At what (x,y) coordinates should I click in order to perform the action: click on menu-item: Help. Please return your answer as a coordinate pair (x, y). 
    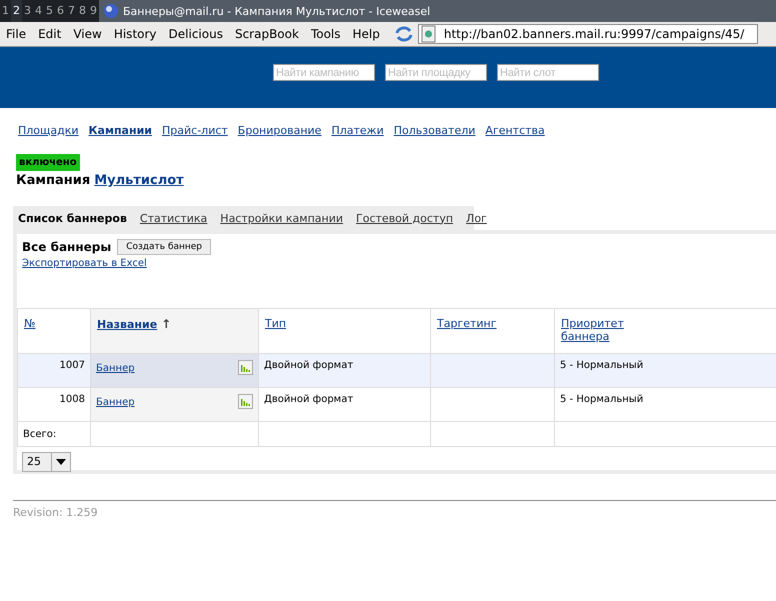
    Looking at the image, I should click on (366, 34).